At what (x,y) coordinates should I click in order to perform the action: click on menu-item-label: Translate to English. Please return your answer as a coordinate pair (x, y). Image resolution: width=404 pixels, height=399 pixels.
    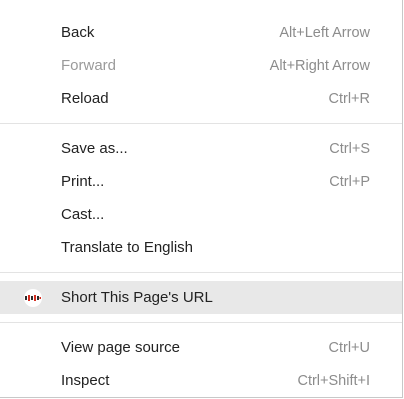
    Looking at the image, I should click on (127, 247).